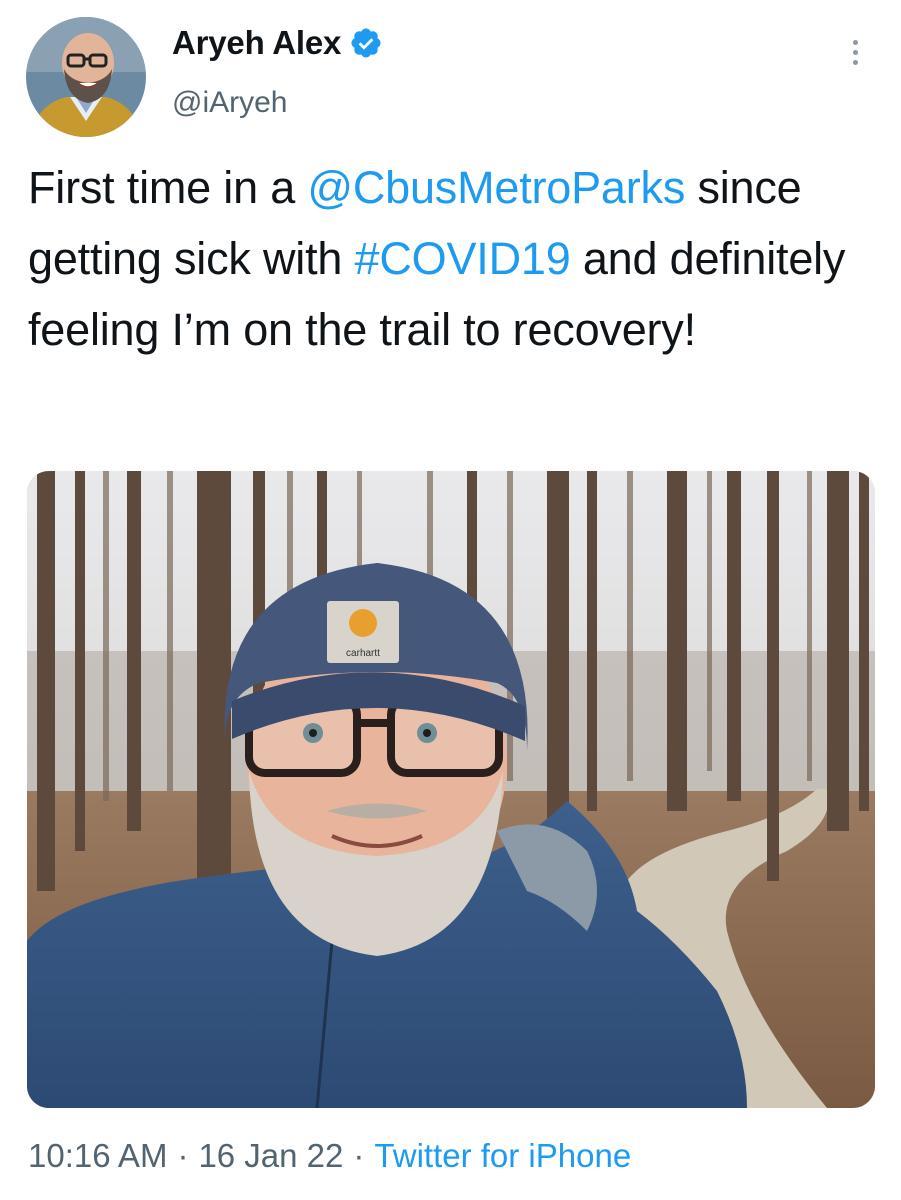  I want to click on hashtag-link: #COVID19, so click(463, 258).